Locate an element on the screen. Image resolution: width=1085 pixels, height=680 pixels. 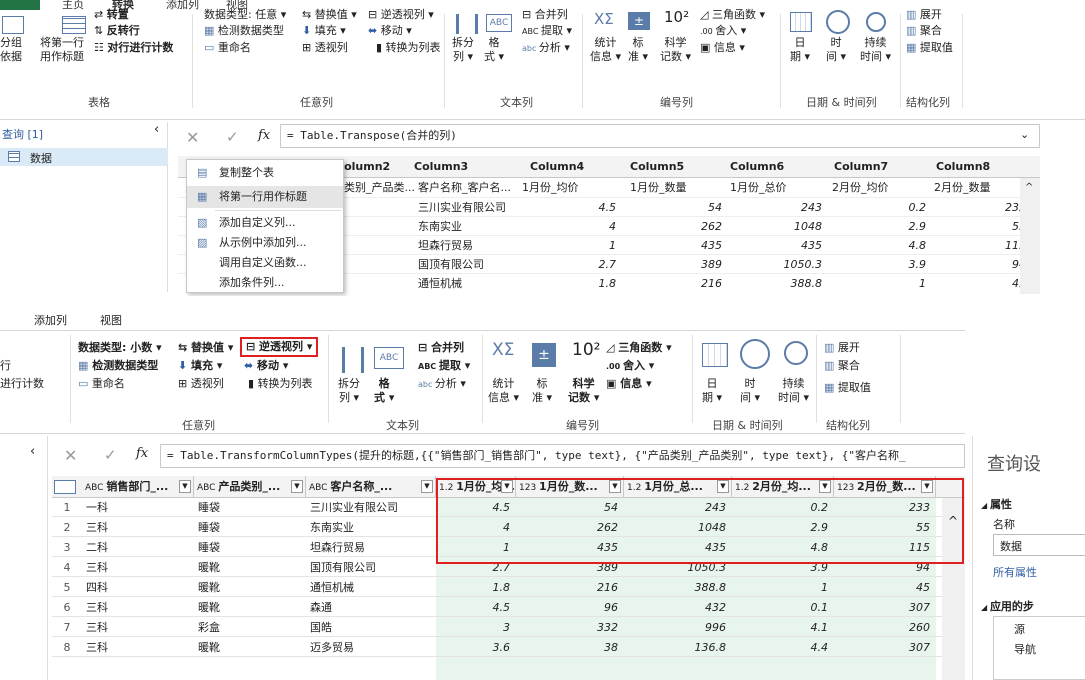
table-cell: 睡袋 is located at coordinates (249, 507).